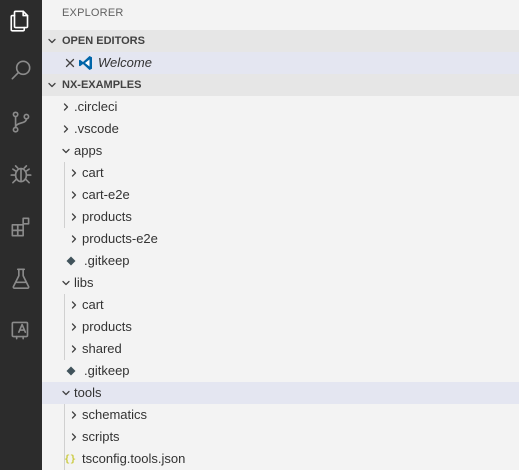  I want to click on tree-folder-tools-schematics: schematics, so click(280, 415).